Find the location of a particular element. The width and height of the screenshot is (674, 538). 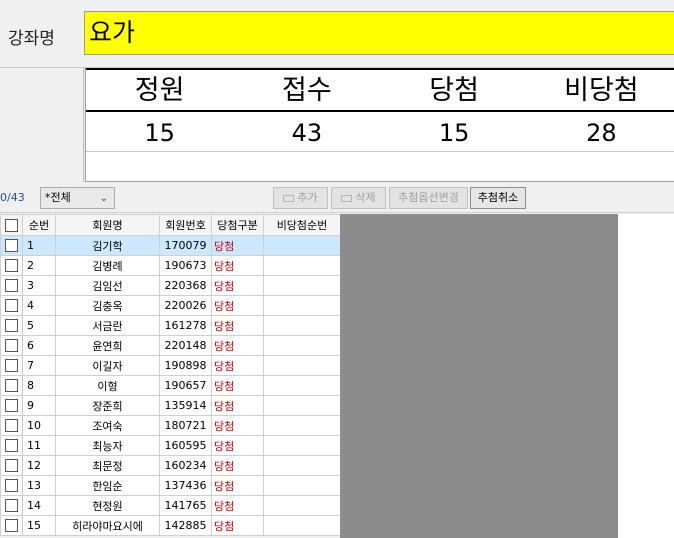

table-row: 7 이길자 190898 당첨 is located at coordinates (170, 365).